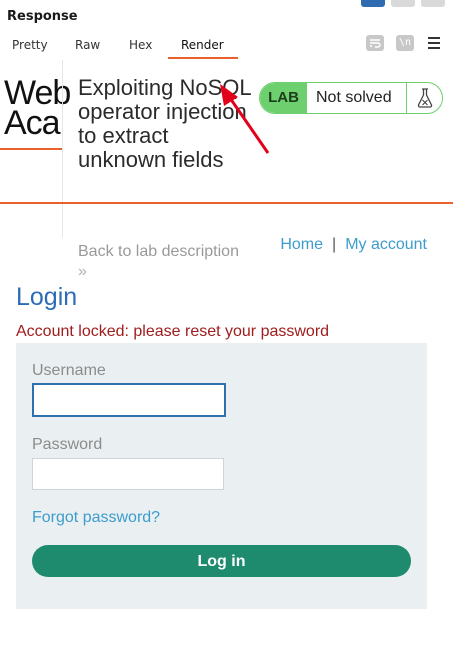  What do you see at coordinates (87, 45) in the screenshot?
I see `tab-raw: Raw` at bounding box center [87, 45].